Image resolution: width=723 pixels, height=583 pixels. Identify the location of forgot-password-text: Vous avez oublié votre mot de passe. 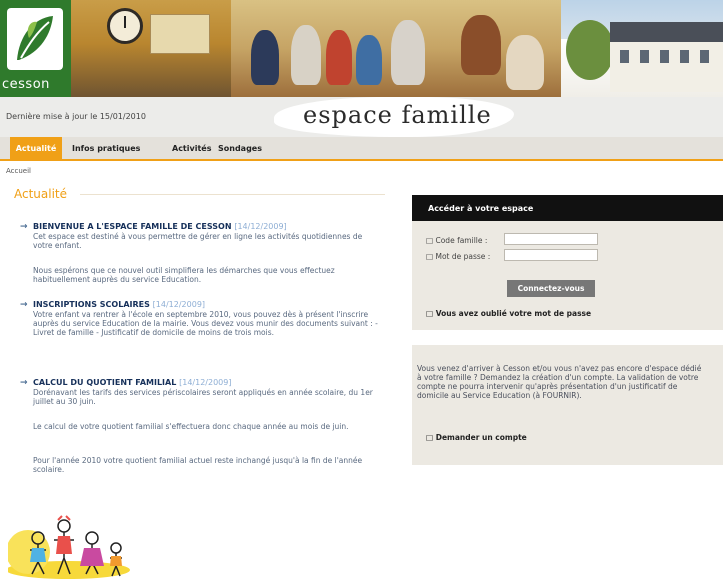
(513, 313).